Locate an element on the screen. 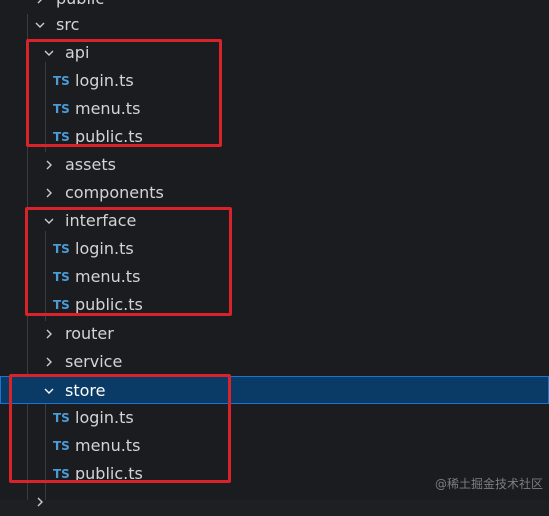  tree-folder-service: service is located at coordinates (274, 362).